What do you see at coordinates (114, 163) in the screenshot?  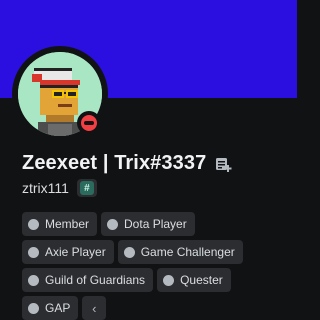 I see `display-name: Zeexeet | Trix#3337` at bounding box center [114, 163].